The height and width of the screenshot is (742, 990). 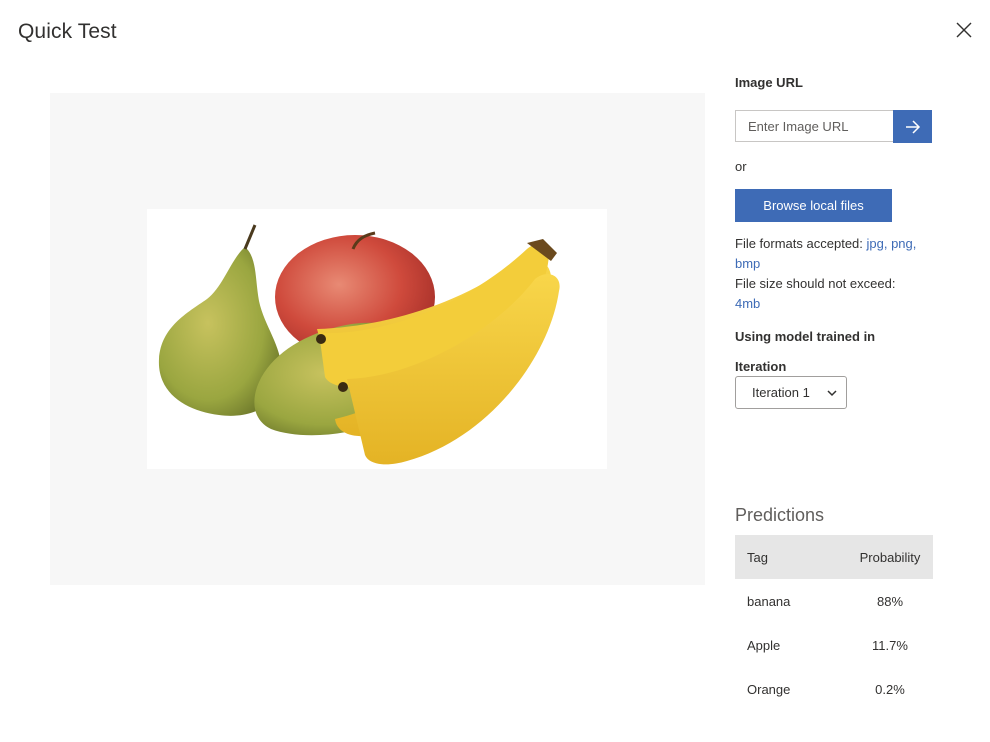 I want to click on submit-url-button, so click(x=912, y=126).